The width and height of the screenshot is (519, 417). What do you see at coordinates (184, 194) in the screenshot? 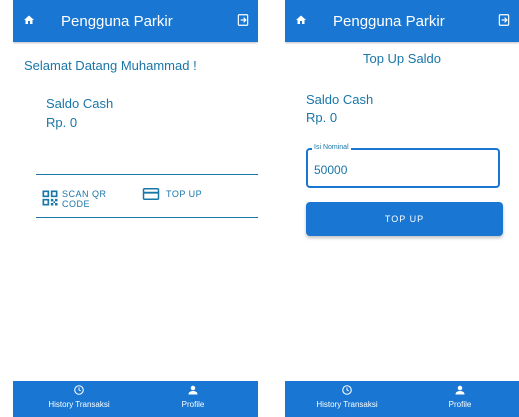
I see `top-up-label: TOP UP` at bounding box center [184, 194].